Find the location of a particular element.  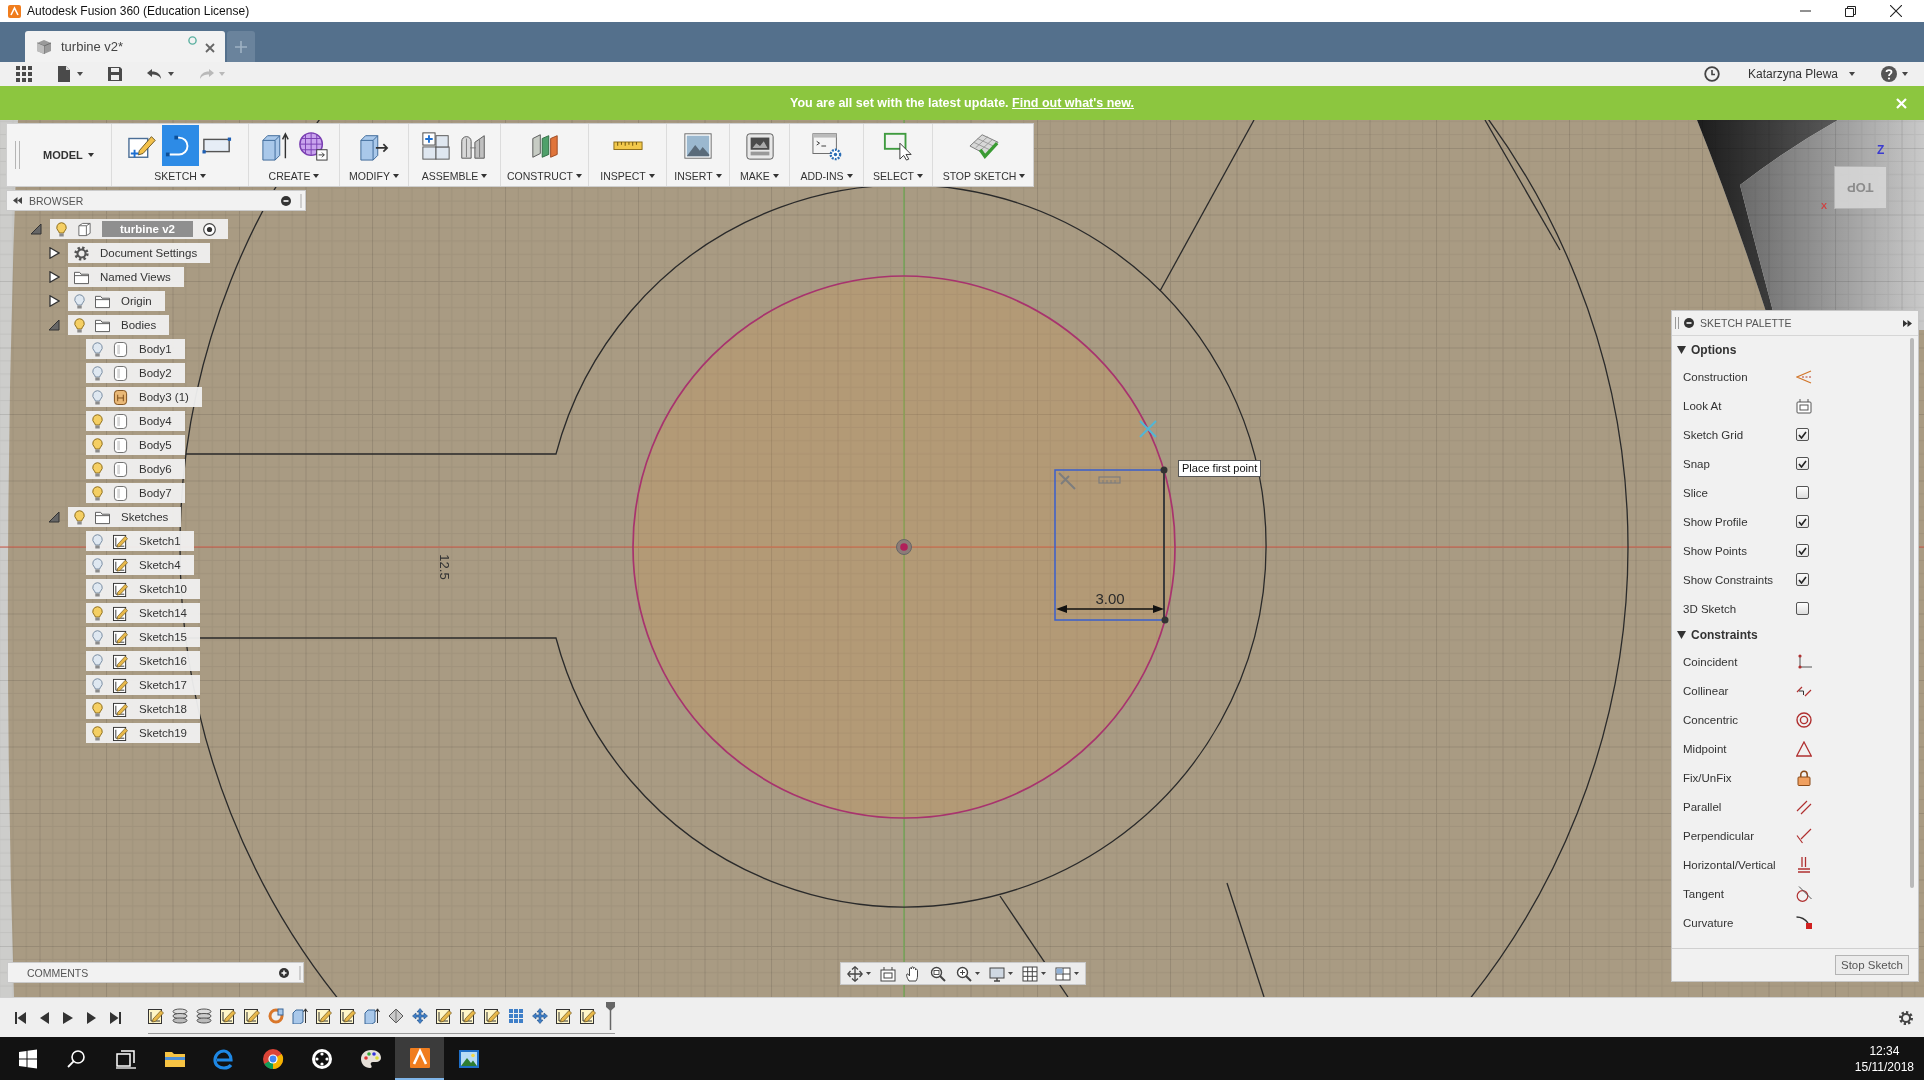

double-arrow-icon is located at coordinates (1907, 323).